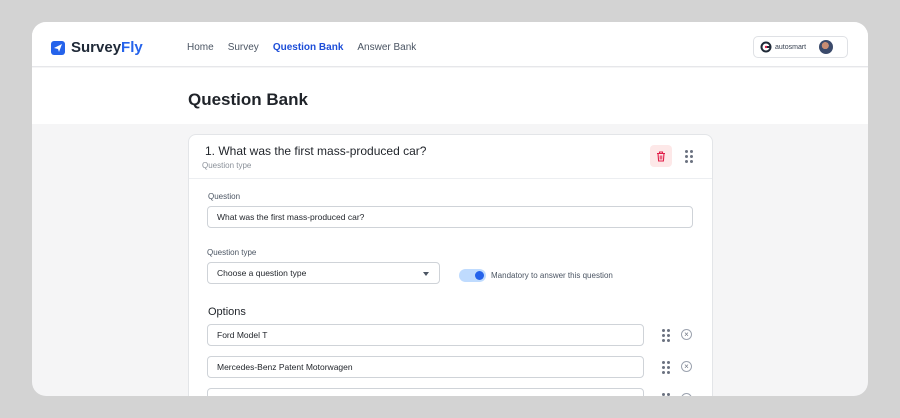  What do you see at coordinates (316, 151) in the screenshot?
I see `question-title: 1. What was the first mass-produced car?` at bounding box center [316, 151].